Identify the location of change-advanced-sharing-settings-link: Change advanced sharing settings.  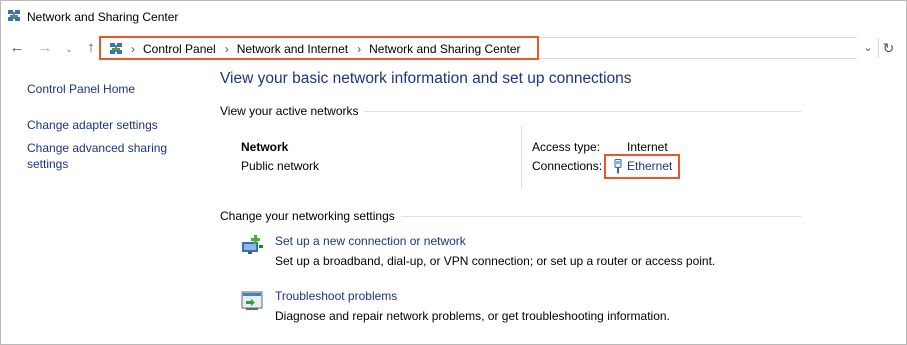
(112, 156).